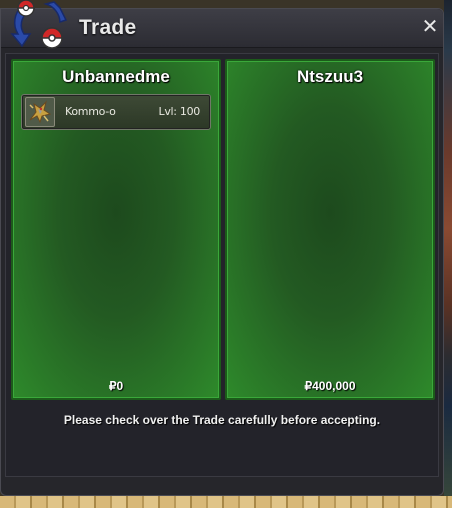 The width and height of the screenshot is (452, 508). What do you see at coordinates (116, 76) in the screenshot?
I see `player-name-left: Unbannedme` at bounding box center [116, 76].